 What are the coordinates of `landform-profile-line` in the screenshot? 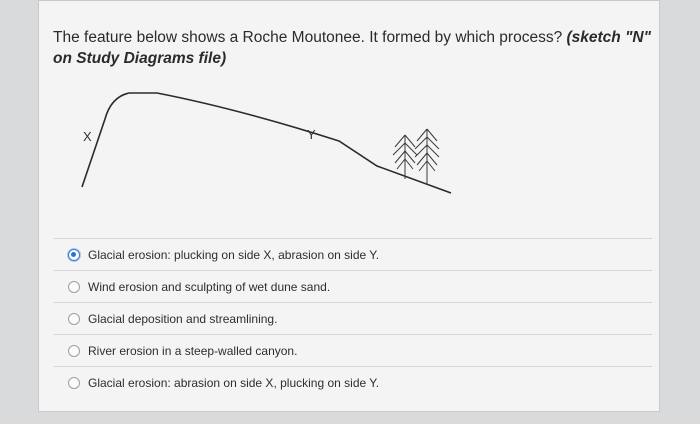 It's located at (266, 143).